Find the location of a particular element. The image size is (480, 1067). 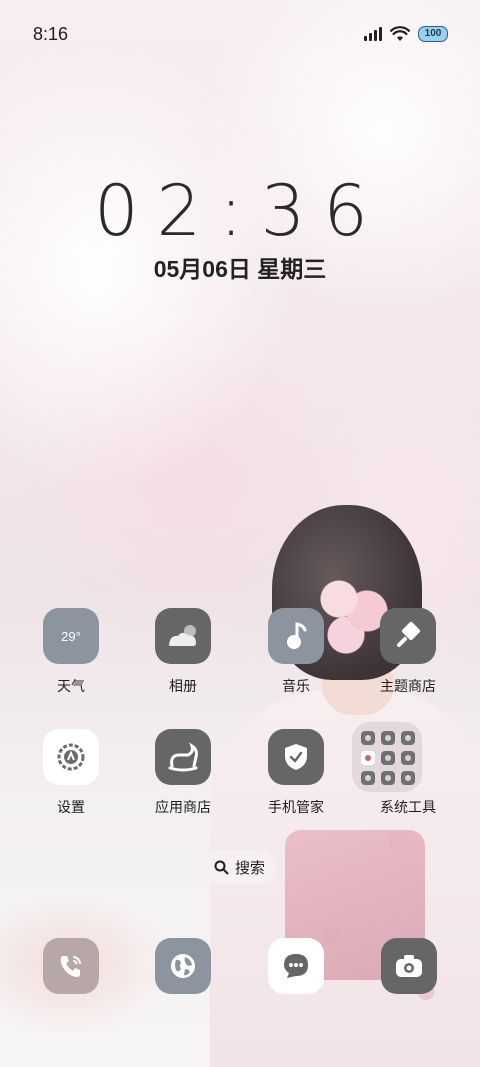

dock-phone is located at coordinates (71, 966).